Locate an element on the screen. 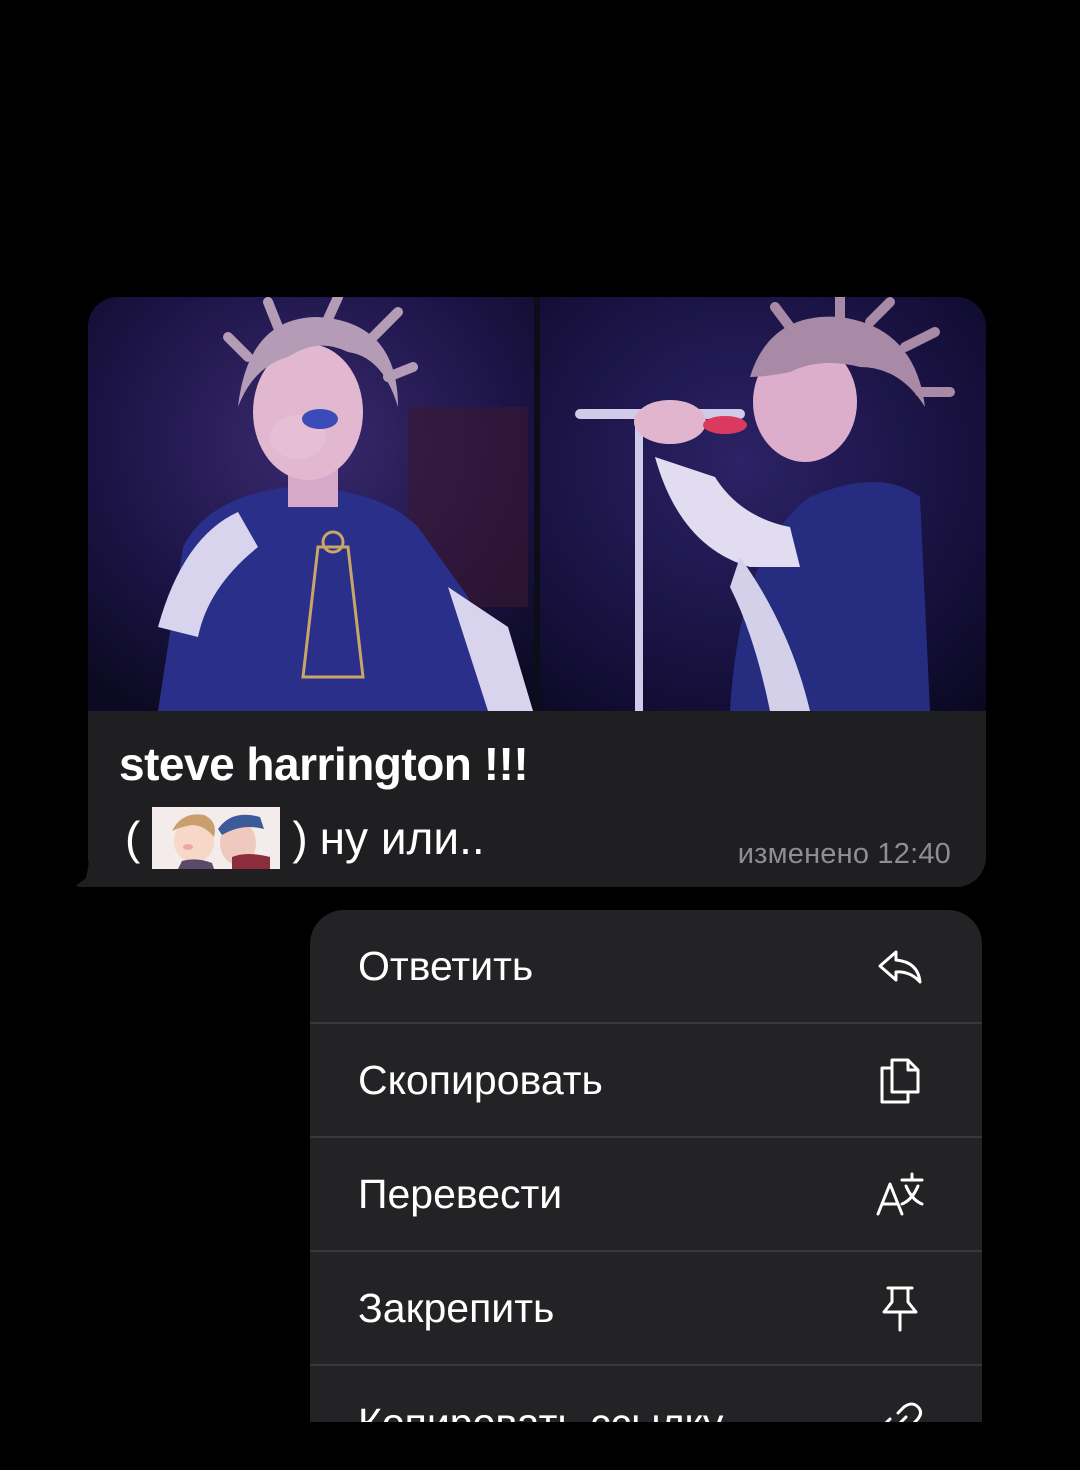 This screenshot has width=1080, height=1470. photo-left is located at coordinates (311, 504).